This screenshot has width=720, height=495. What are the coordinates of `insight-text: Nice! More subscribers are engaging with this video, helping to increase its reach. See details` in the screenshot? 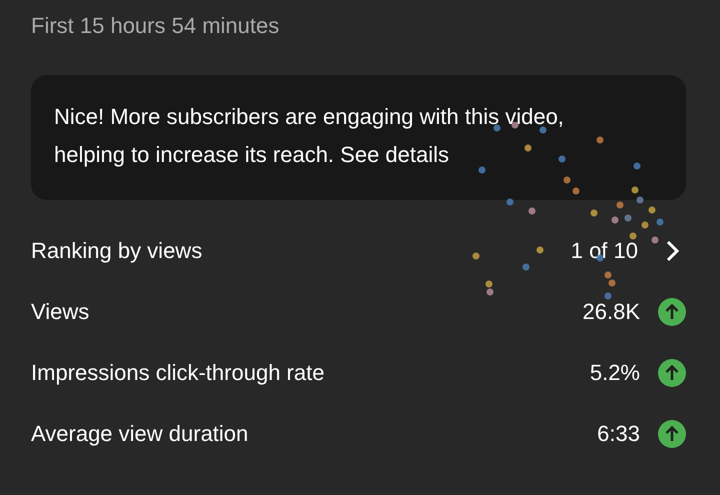 It's located at (309, 136).